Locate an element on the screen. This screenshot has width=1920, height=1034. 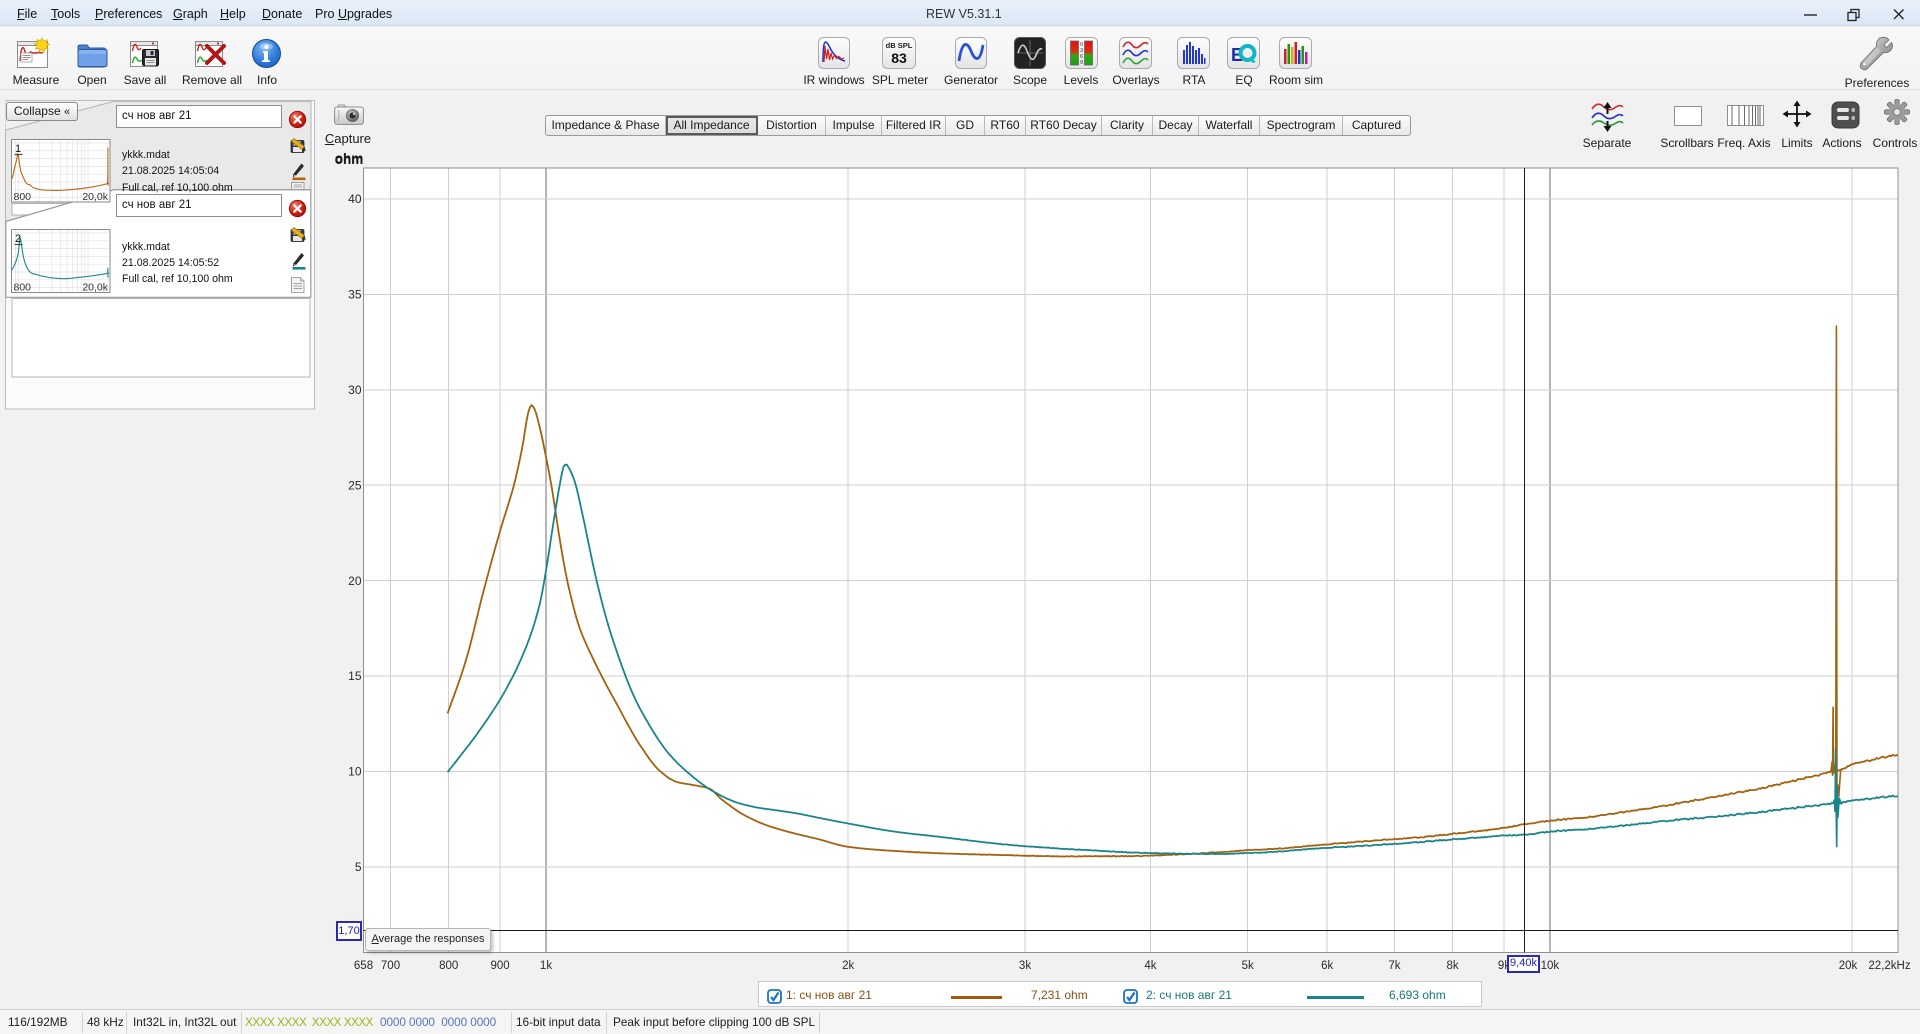
svg-text: 20 is located at coordinates (355, 581).